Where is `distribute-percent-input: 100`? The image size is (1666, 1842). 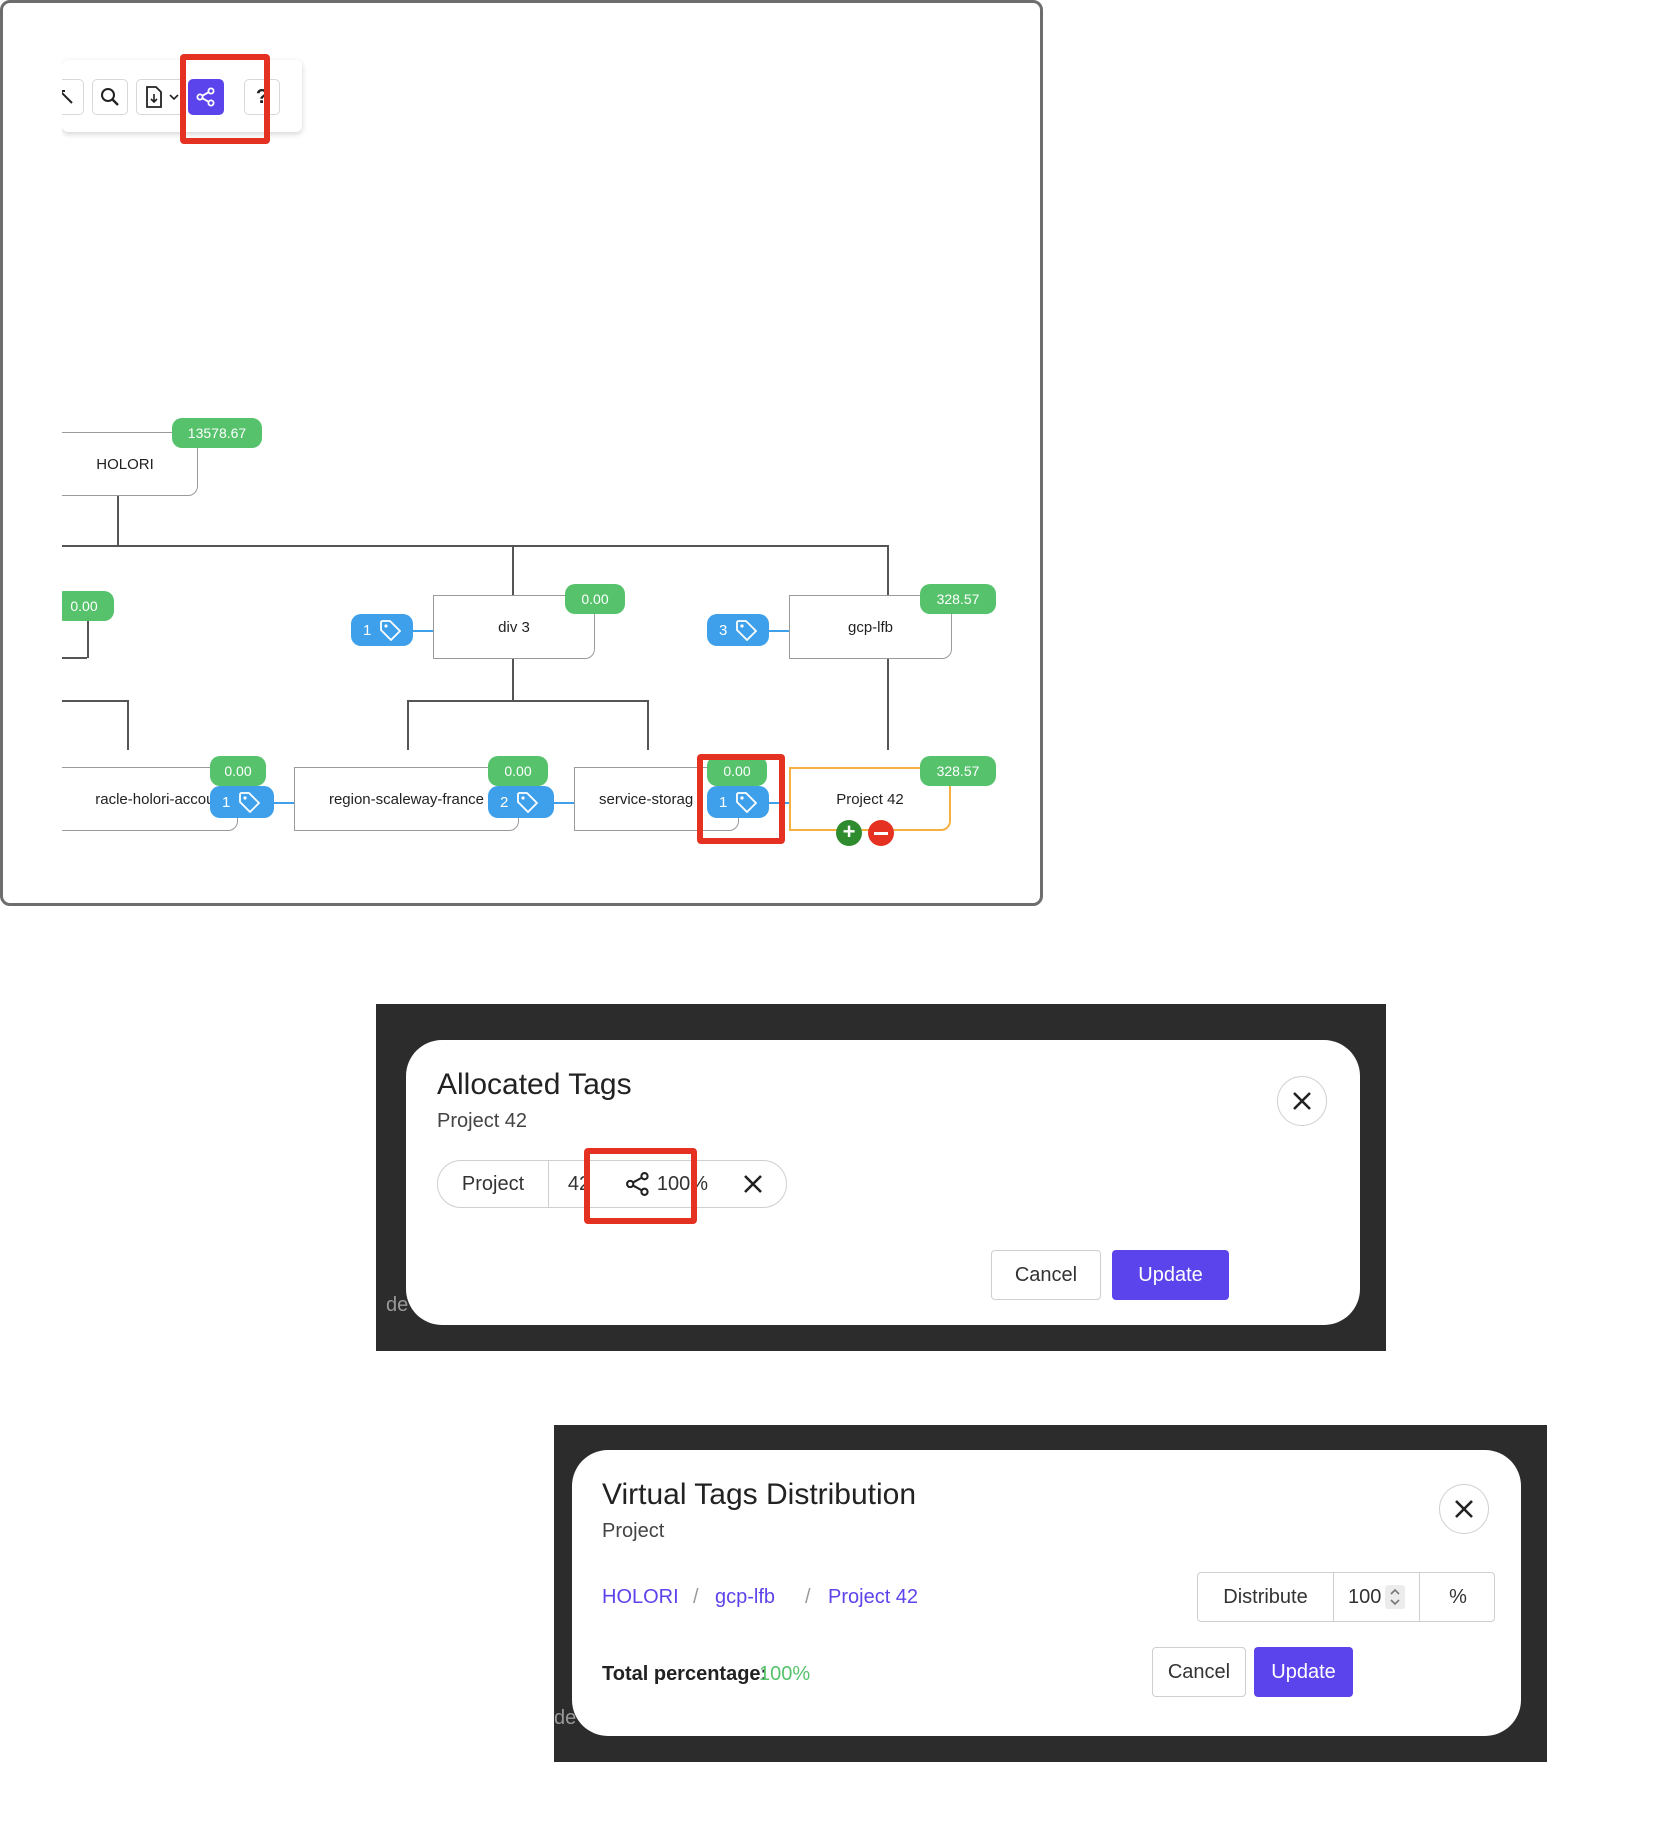 distribute-percent-input: 100 is located at coordinates (1377, 1597).